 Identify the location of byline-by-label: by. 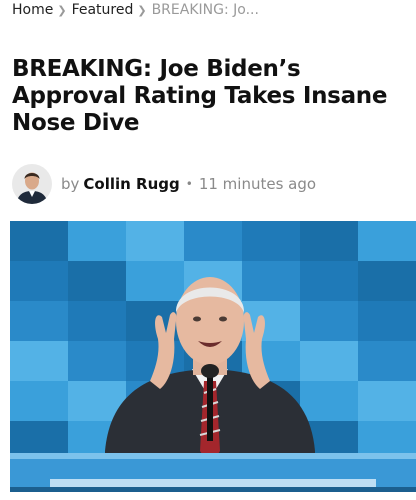
(70, 184).